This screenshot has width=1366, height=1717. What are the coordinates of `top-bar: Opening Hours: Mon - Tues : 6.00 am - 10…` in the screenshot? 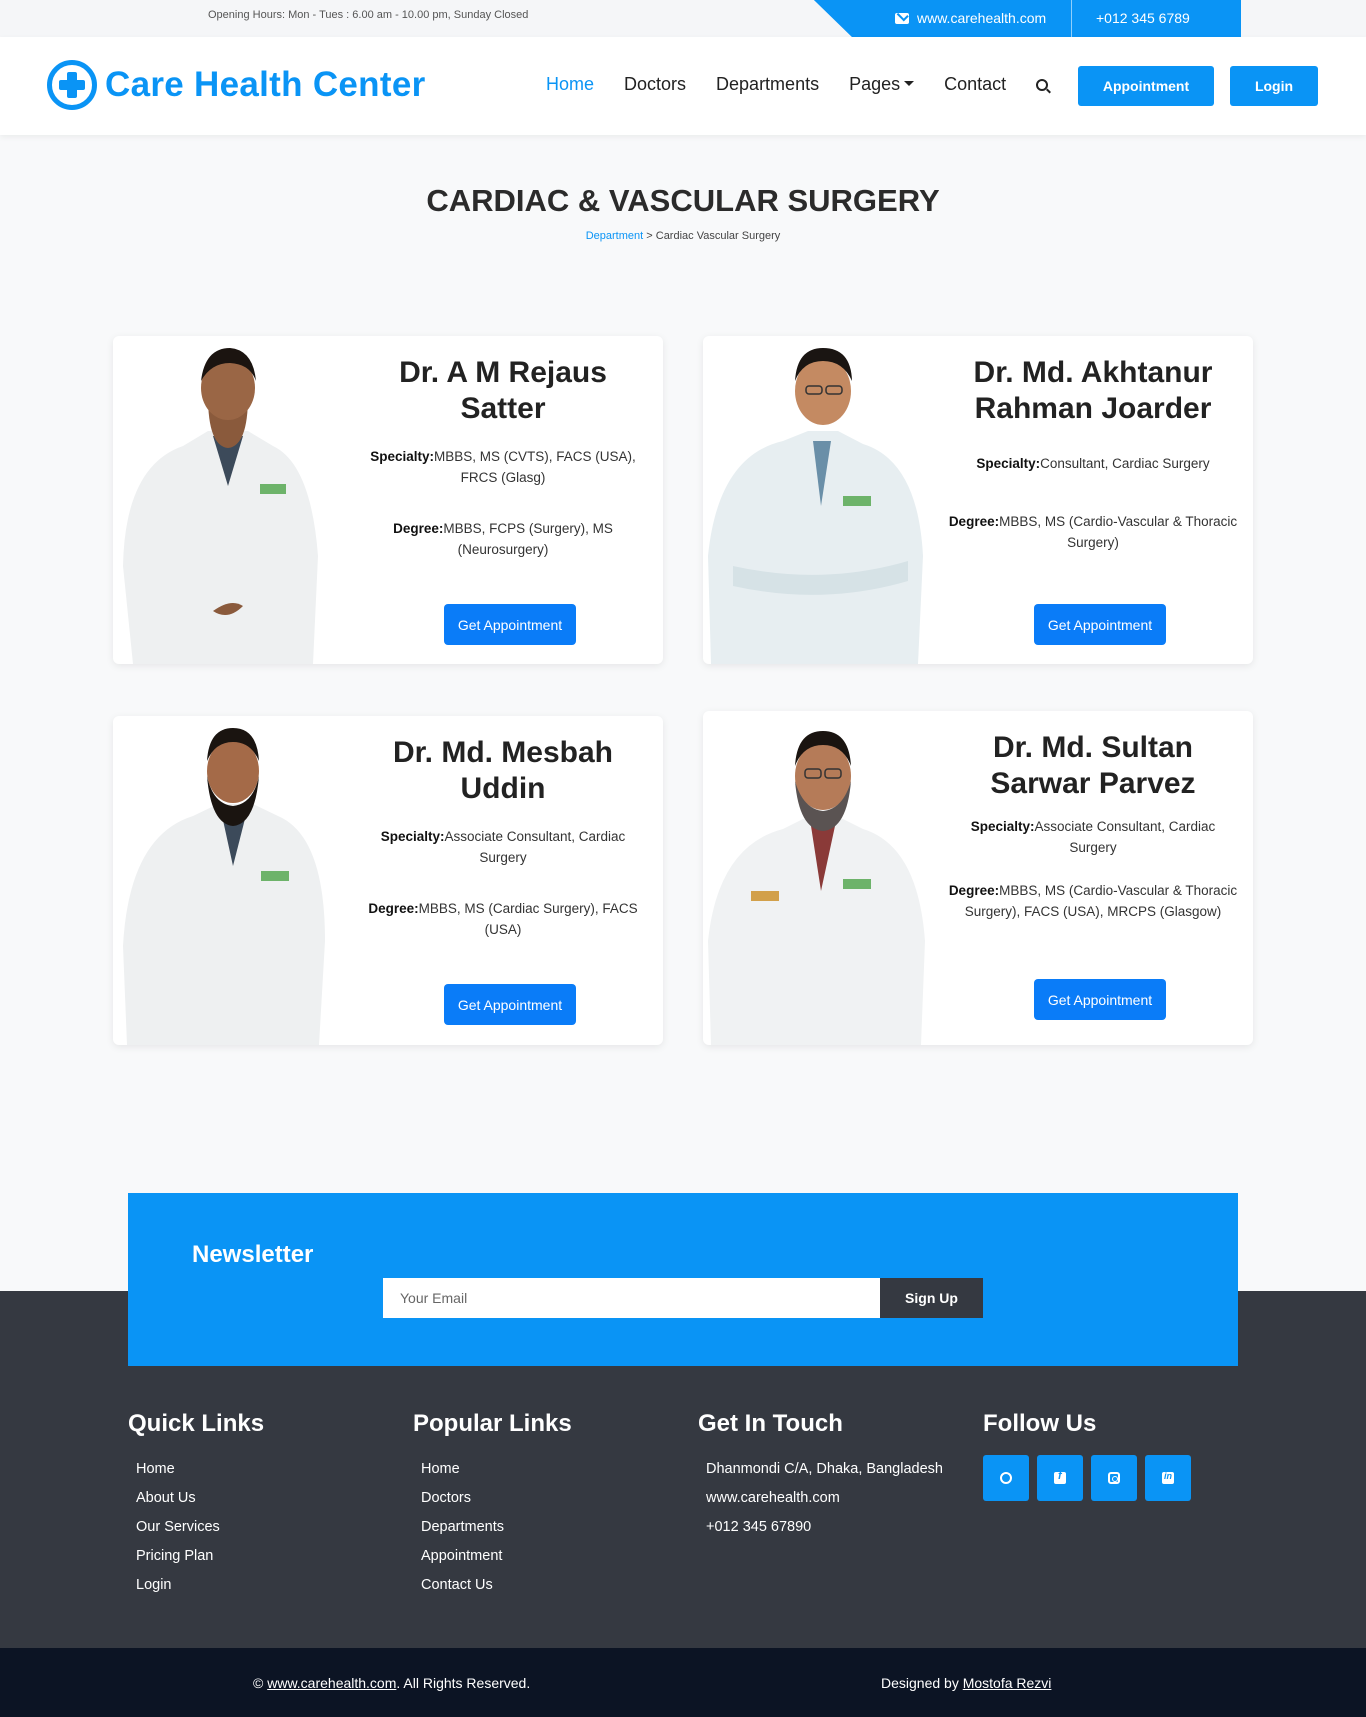 It's located at (683, 18).